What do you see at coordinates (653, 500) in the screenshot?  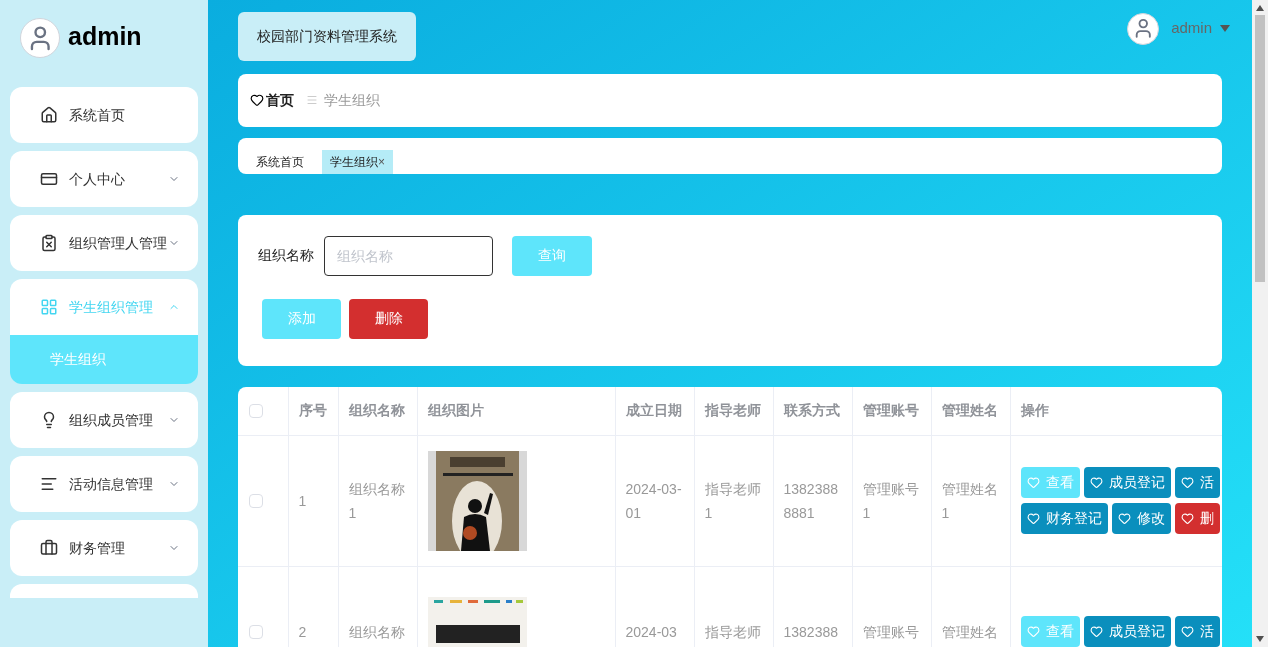 I see `table-cell: 2024-03-01` at bounding box center [653, 500].